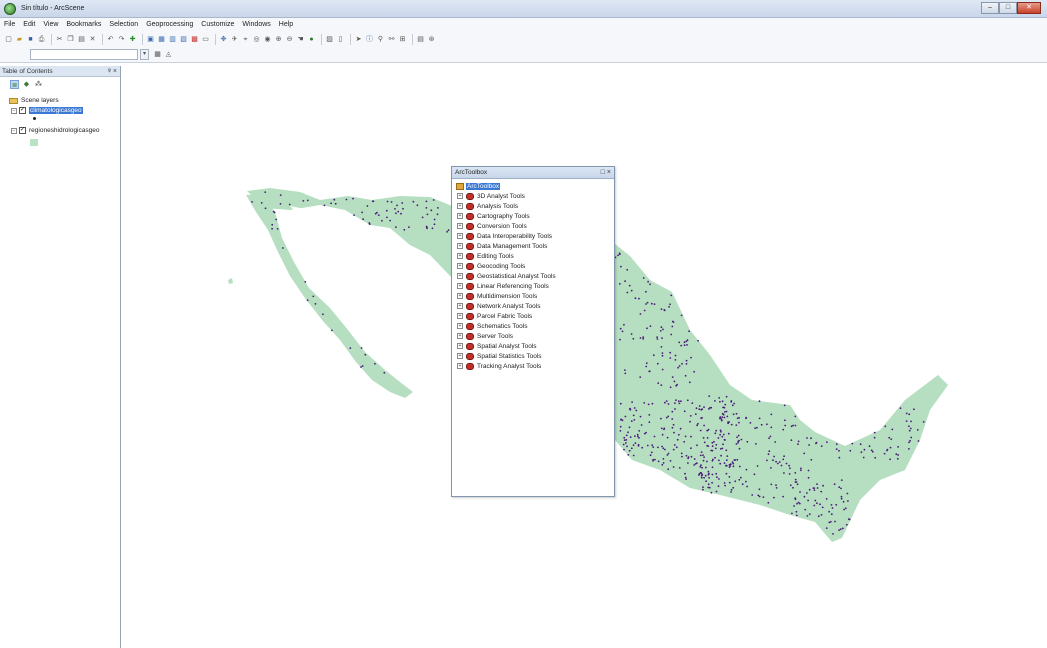  Describe the element at coordinates (157, 54) in the screenshot. I see `transparency-icon: ▦` at that location.